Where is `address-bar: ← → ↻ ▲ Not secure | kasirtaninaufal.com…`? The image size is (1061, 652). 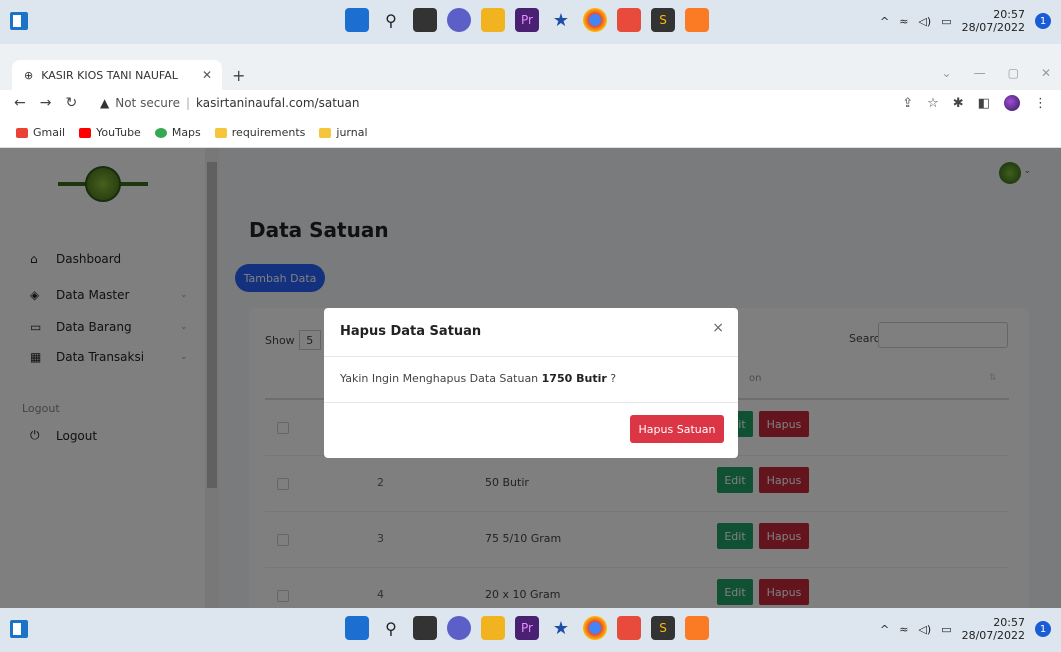 address-bar: ← → ↻ ▲ Not secure | kasirtaninaufal.com… is located at coordinates (530, 104).